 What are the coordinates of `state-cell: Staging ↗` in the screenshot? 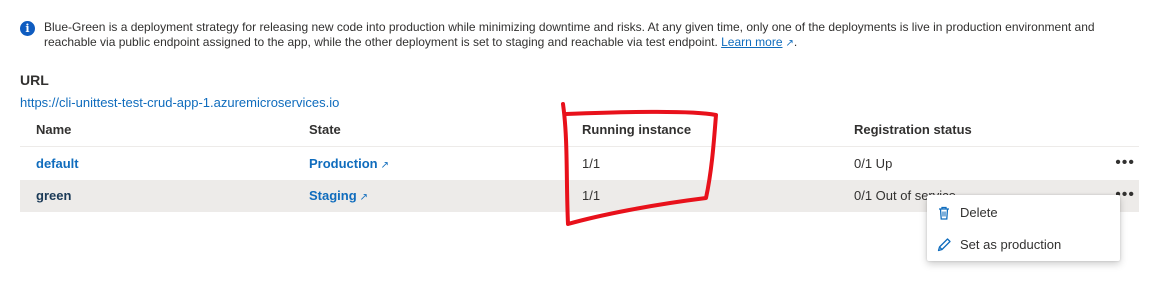 It's located at (338, 197).